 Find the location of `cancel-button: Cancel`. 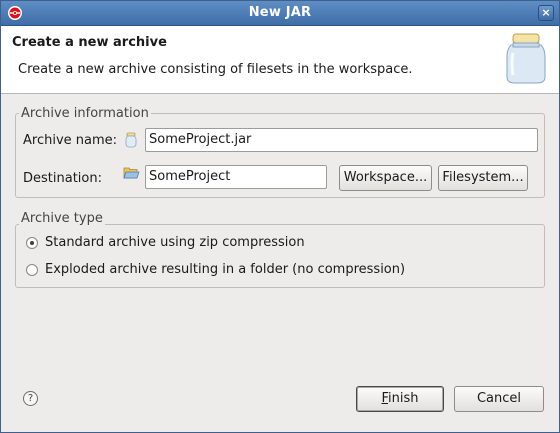

cancel-button: Cancel is located at coordinates (499, 399).